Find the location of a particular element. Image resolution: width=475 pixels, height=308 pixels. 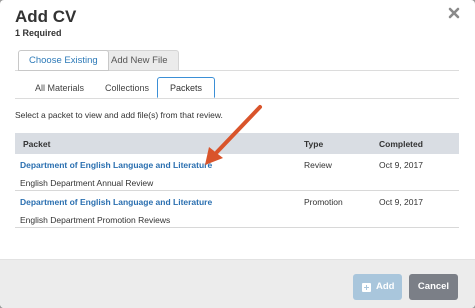

packet-description: English Department Promotion Reviews is located at coordinates (95, 220).